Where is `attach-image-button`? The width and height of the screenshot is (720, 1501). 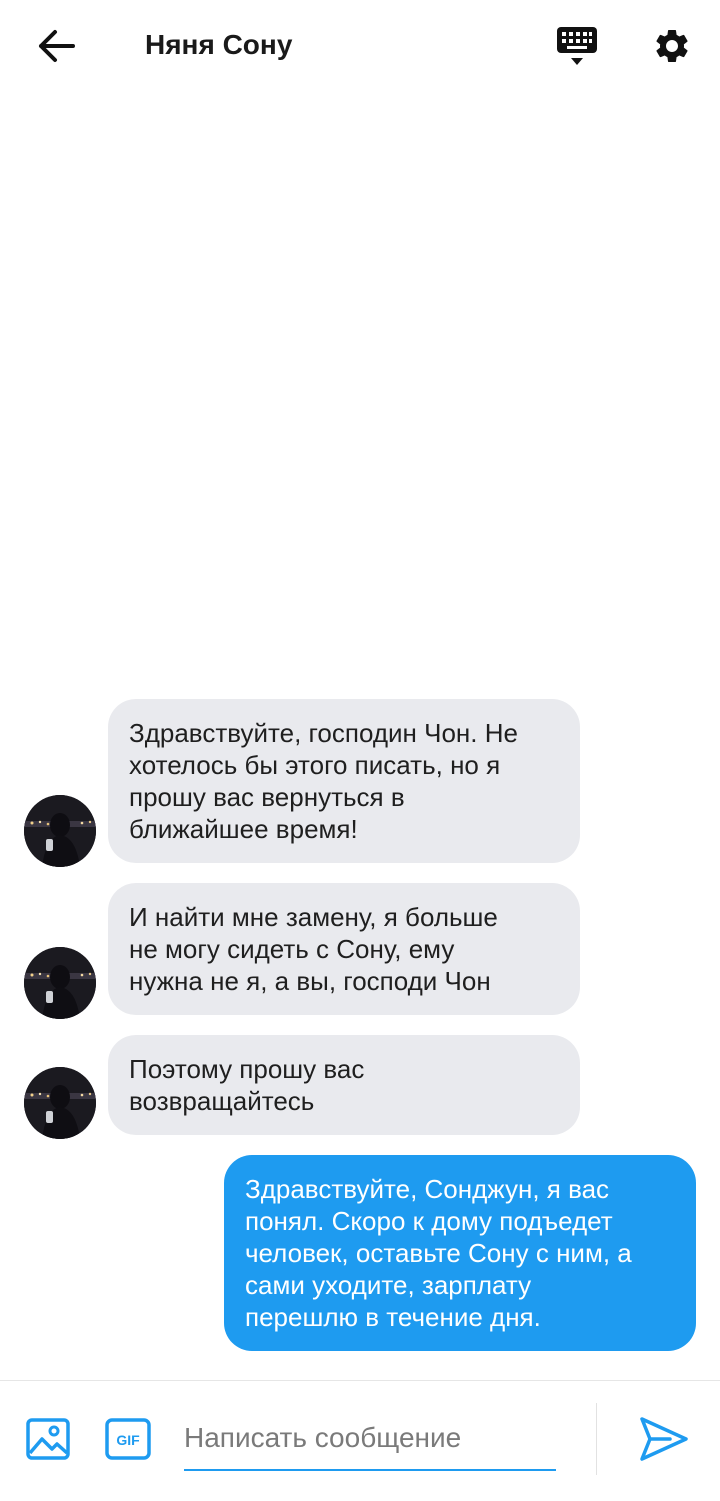 attach-image-button is located at coordinates (48, 1439).